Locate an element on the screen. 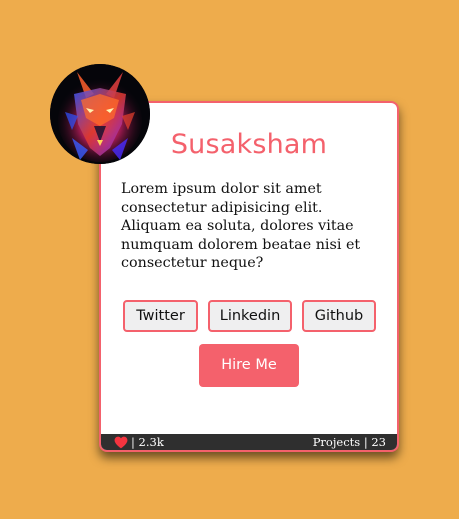 The height and width of the screenshot is (519, 459). hire-me-button: Hire Me is located at coordinates (249, 365).